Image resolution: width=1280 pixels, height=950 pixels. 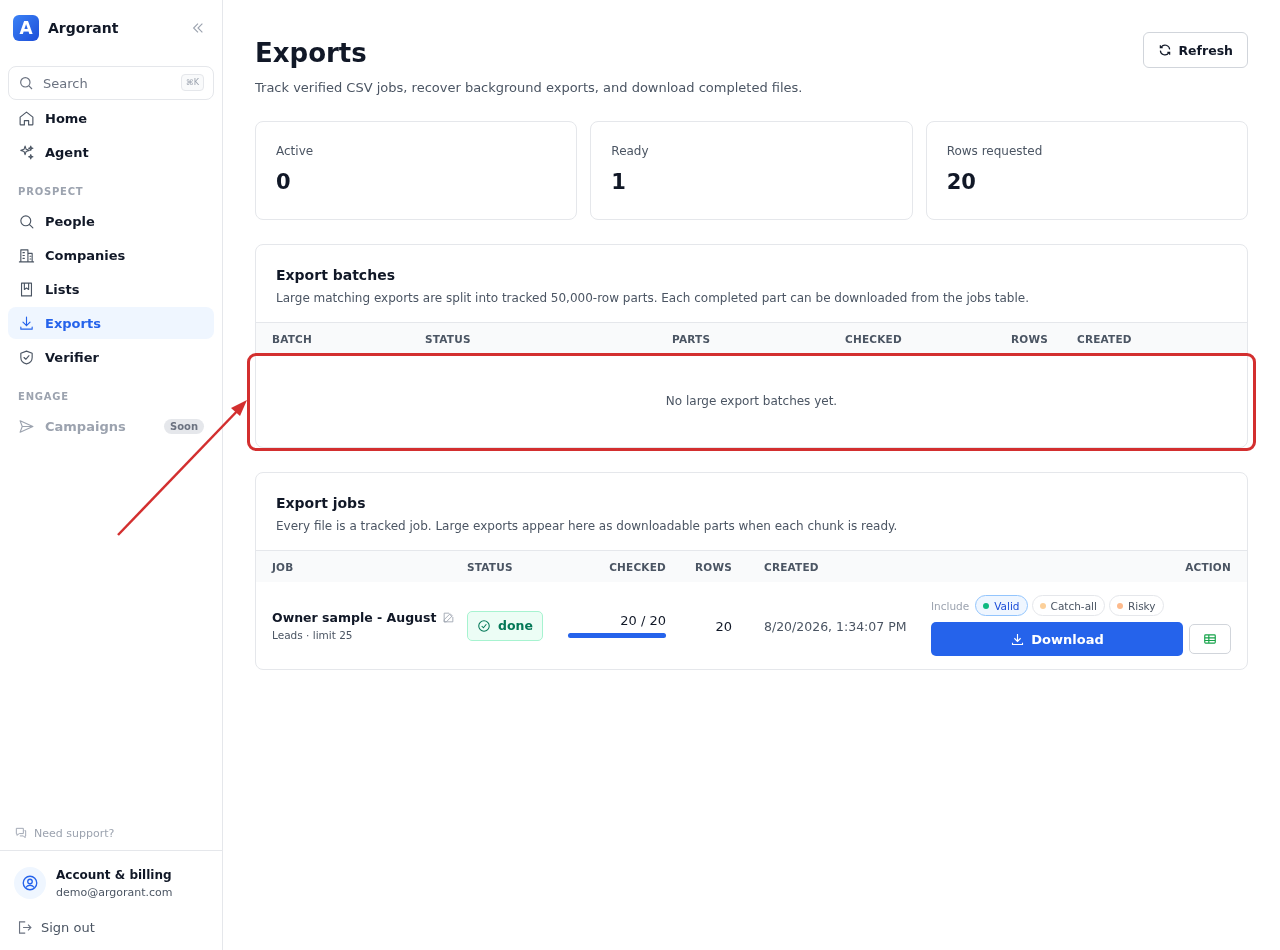 What do you see at coordinates (1057, 639) in the screenshot?
I see `download-button: Download` at bounding box center [1057, 639].